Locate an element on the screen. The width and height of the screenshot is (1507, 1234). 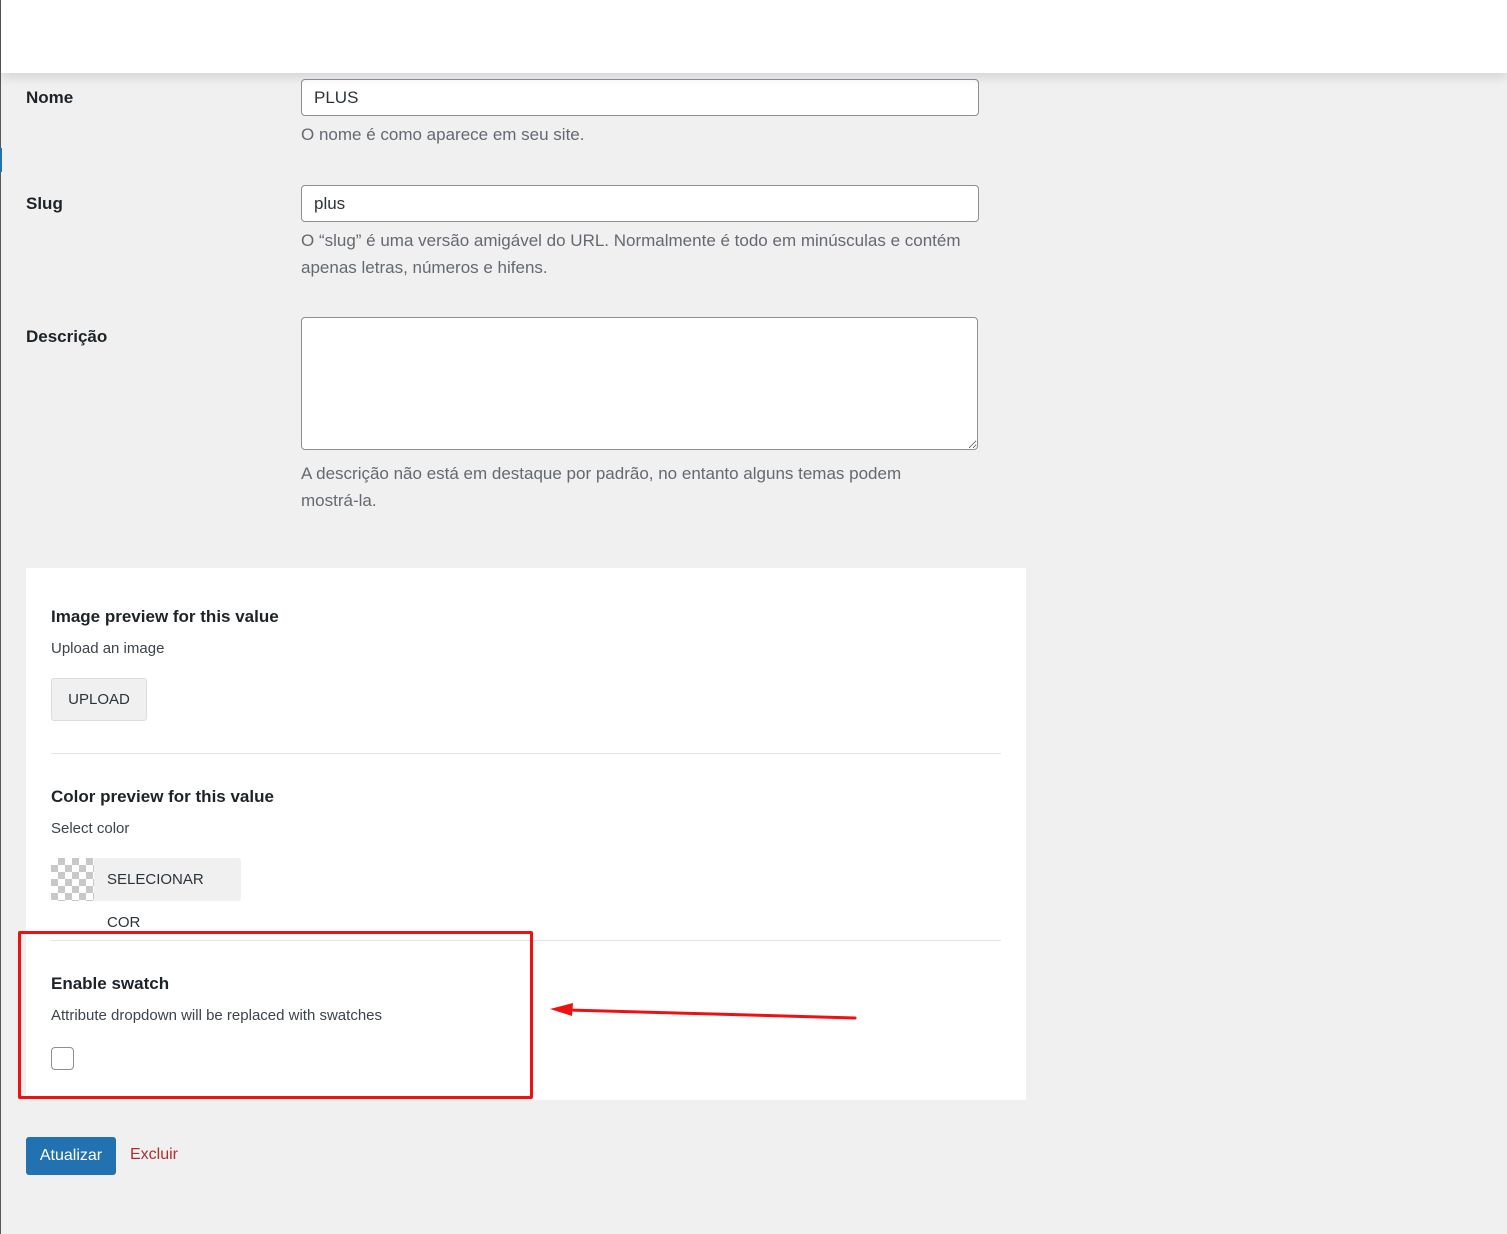
name-help-text: O nome é como aparece em seu site. is located at coordinates (443, 134).